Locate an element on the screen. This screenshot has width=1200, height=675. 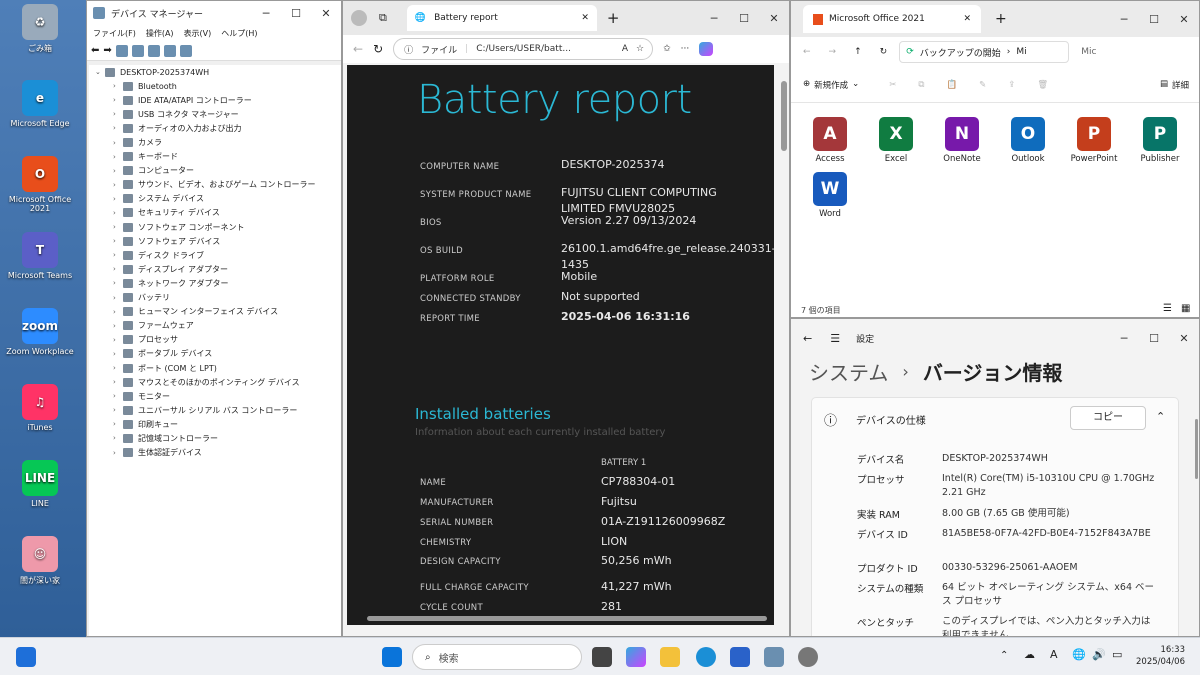
paste-icon: 📋 is located at coordinates (951, 85).